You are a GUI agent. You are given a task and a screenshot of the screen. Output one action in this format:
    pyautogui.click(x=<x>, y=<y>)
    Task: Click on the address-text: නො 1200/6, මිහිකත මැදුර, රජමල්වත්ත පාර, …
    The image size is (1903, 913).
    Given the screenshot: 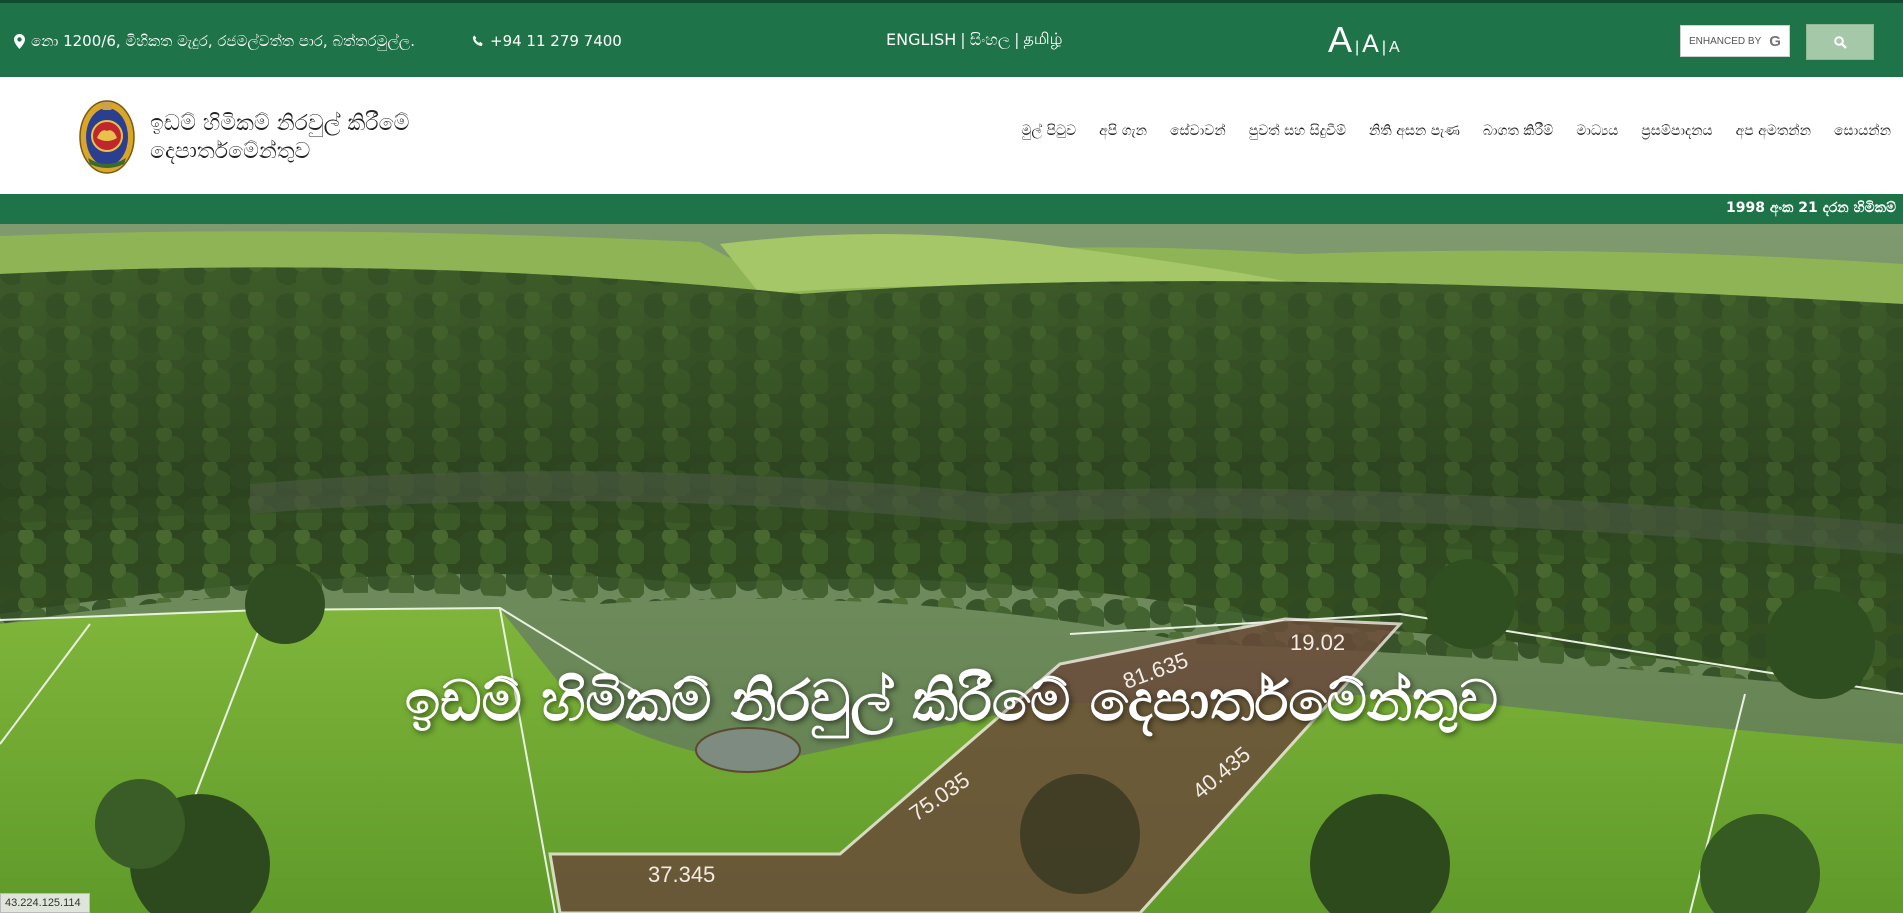 What is the action you would take?
    pyautogui.click(x=223, y=41)
    